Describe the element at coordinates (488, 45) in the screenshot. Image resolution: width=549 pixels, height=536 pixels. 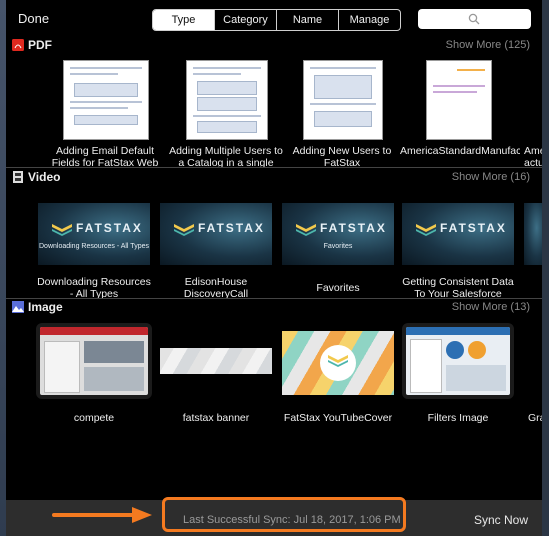
I see `pdf-show-more-link: Show More (125)` at that location.